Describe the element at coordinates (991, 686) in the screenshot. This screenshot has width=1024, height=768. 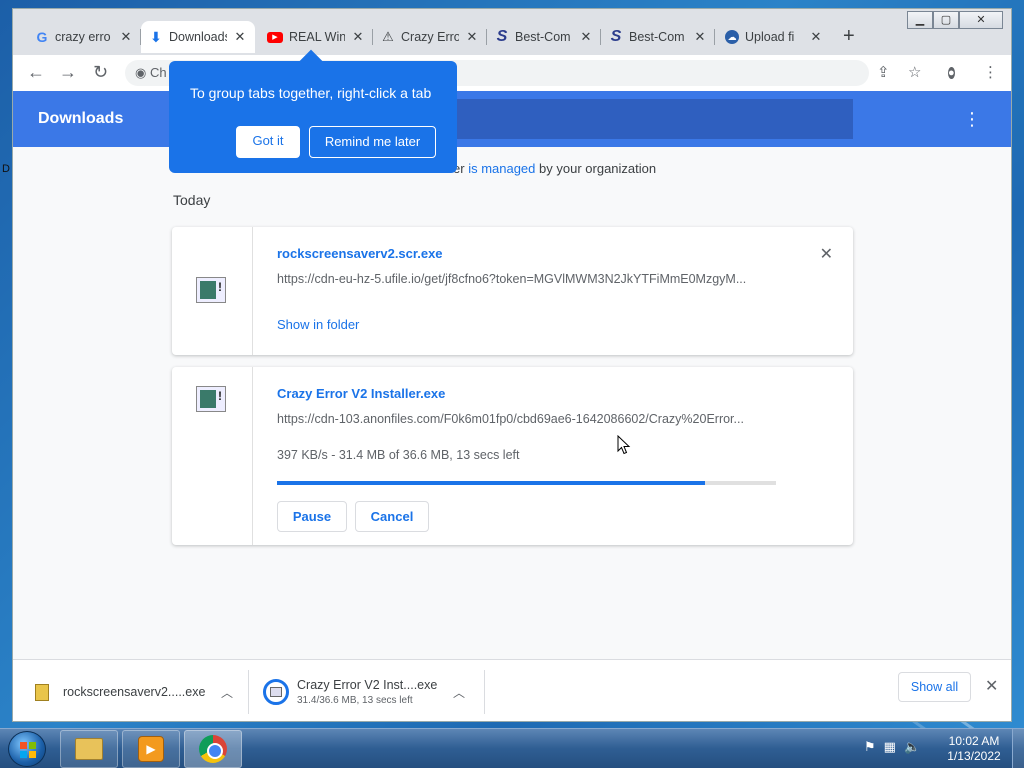
I see `close-shelf-icon: ✕` at that location.